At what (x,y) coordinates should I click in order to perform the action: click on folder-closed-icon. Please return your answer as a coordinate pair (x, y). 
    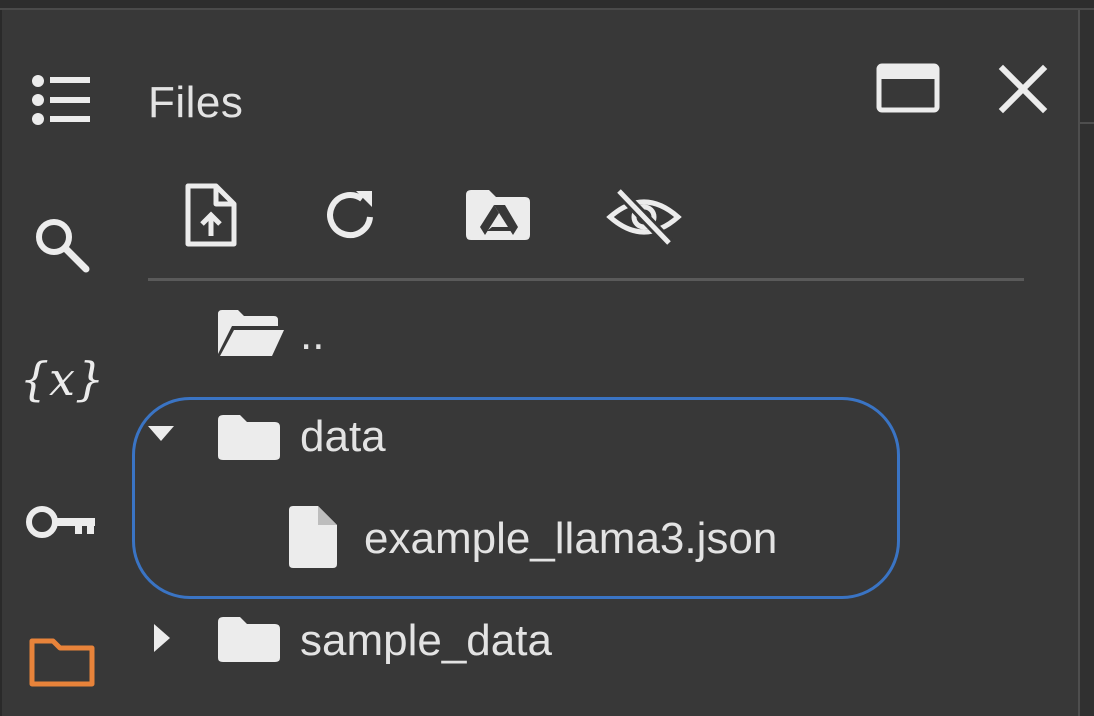
    Looking at the image, I should click on (249, 641).